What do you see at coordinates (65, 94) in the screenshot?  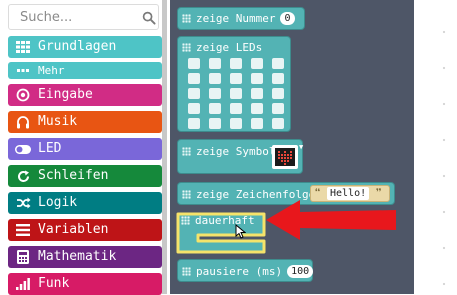 I see `category-label: Eingabe` at bounding box center [65, 94].